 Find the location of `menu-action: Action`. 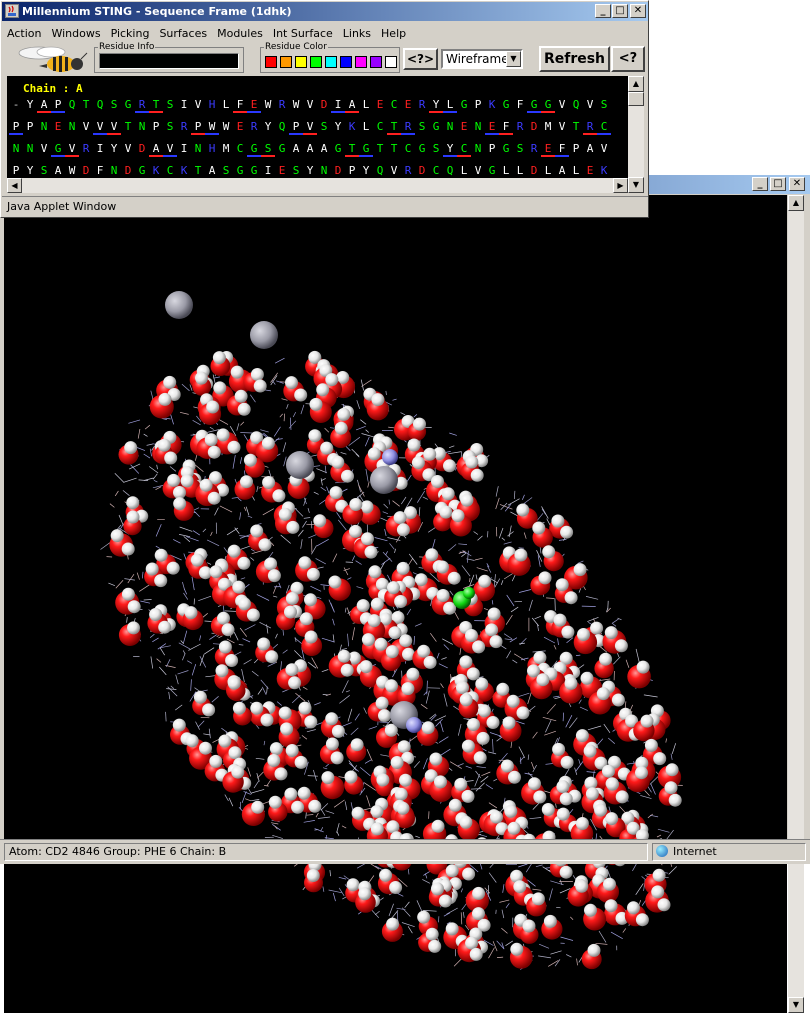

menu-action: Action is located at coordinates (24, 33).